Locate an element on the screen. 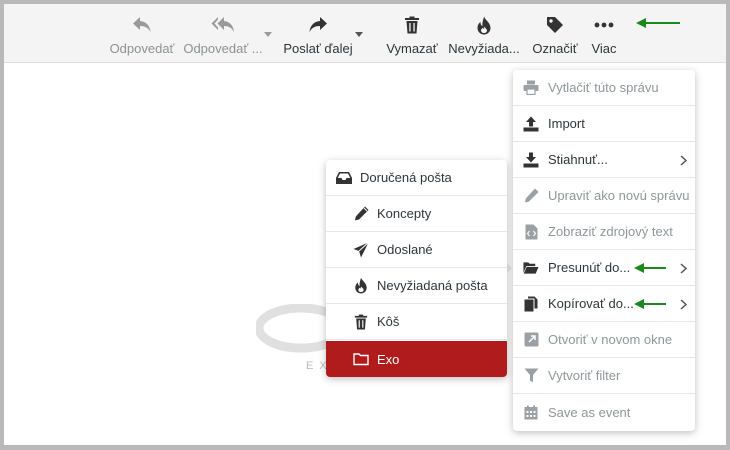 The image size is (730, 450). menu-item-label: Vytlačiť túto správu is located at coordinates (603, 87).